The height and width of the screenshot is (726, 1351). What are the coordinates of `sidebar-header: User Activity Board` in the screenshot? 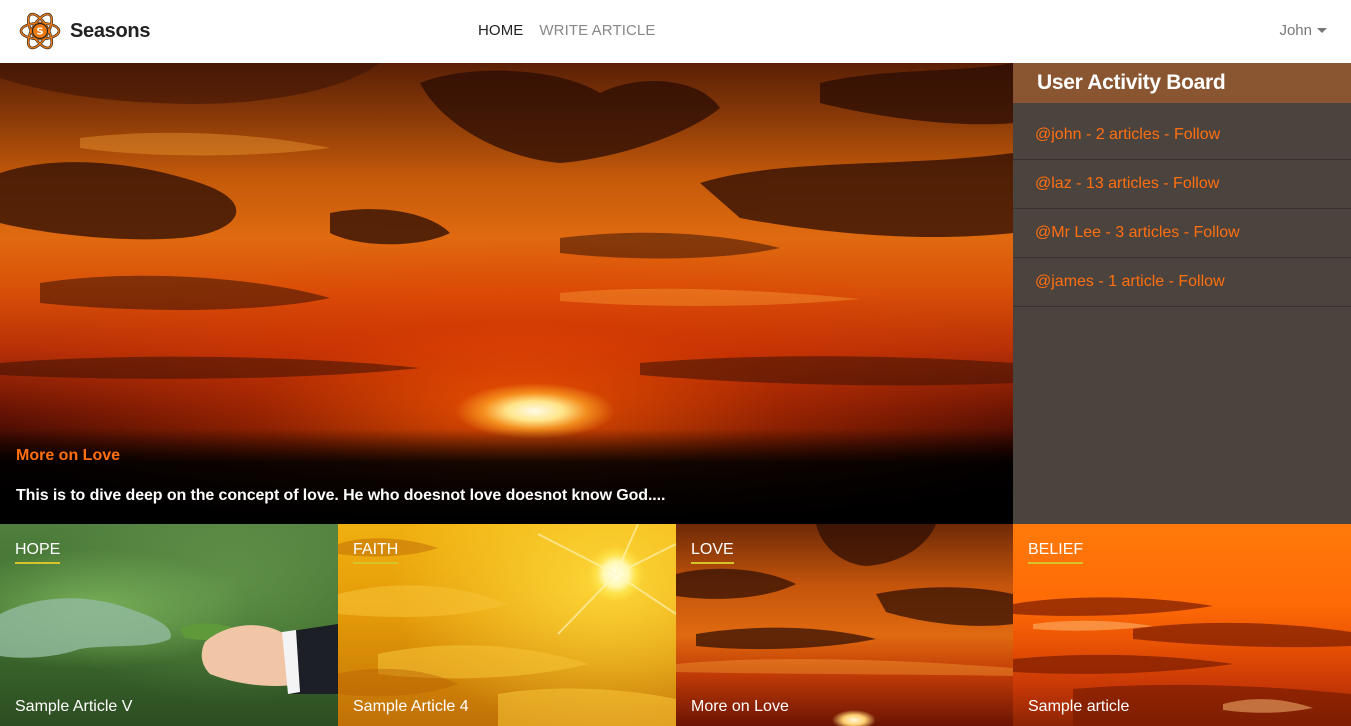 It's located at (1182, 83).